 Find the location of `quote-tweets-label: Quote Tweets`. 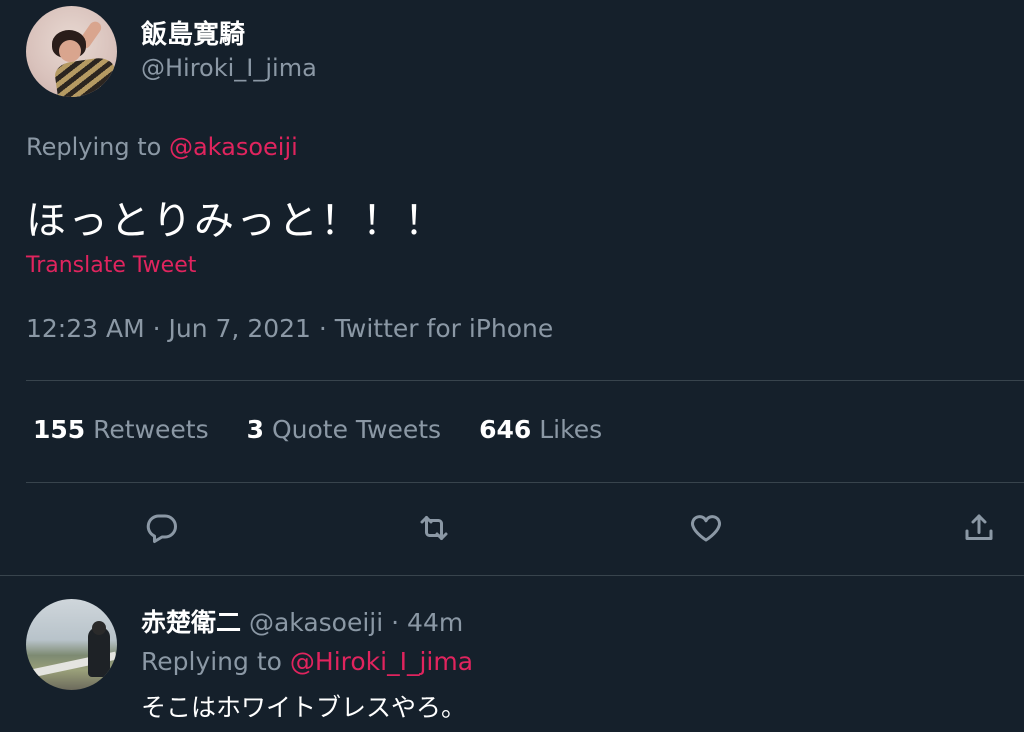

quote-tweets-label: Quote Tweets is located at coordinates (356, 429).